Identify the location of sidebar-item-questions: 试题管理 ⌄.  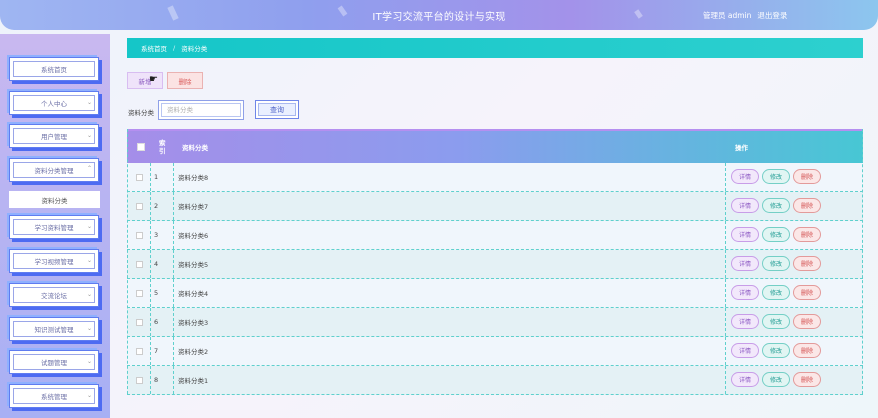
(54, 362).